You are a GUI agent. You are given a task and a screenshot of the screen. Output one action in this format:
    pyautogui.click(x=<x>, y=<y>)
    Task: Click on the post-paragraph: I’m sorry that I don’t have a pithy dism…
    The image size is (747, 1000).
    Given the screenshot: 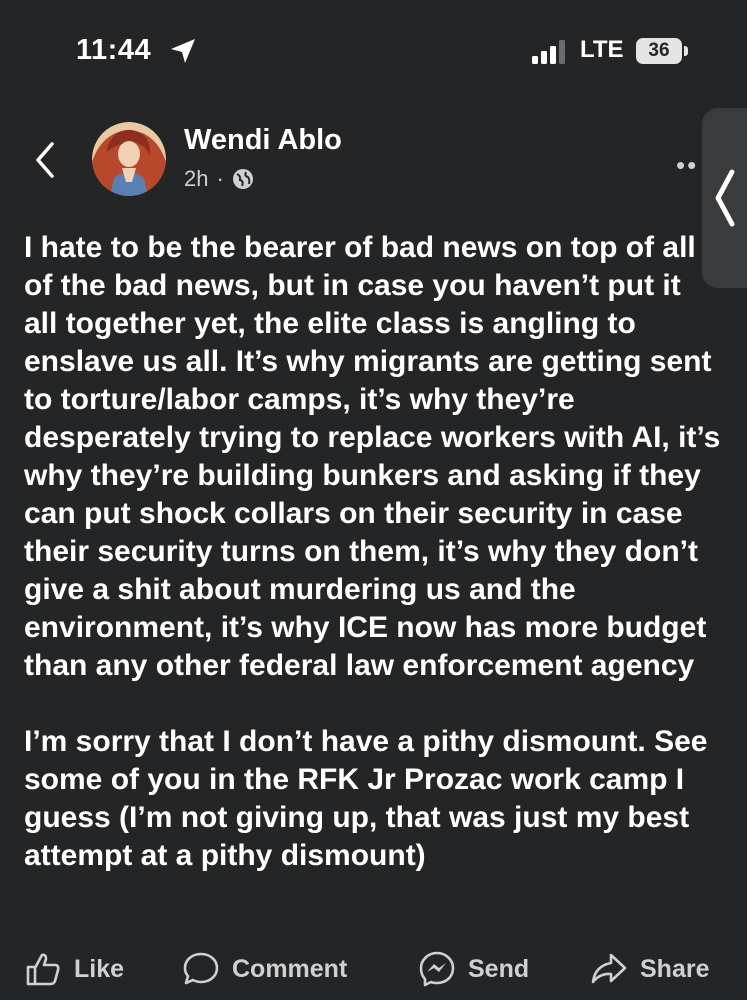 What is the action you would take?
    pyautogui.click(x=366, y=798)
    